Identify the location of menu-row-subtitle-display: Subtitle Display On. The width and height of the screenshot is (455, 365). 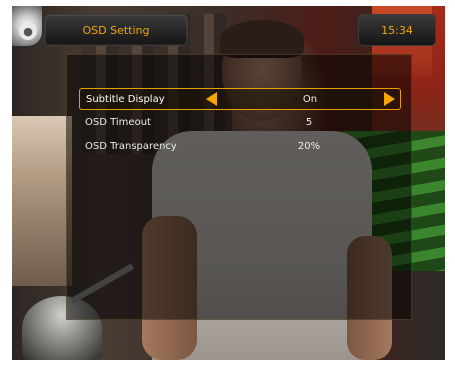
(240, 99).